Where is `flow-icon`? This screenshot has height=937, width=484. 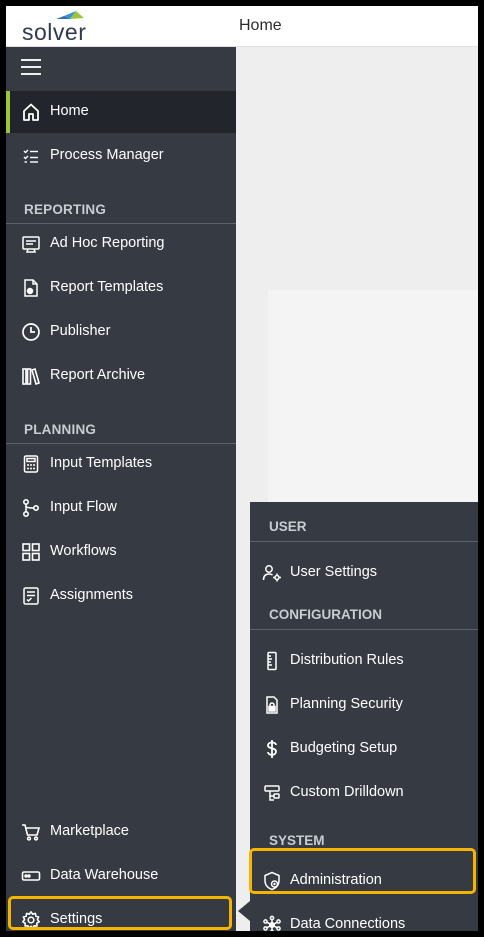
flow-icon is located at coordinates (31, 508).